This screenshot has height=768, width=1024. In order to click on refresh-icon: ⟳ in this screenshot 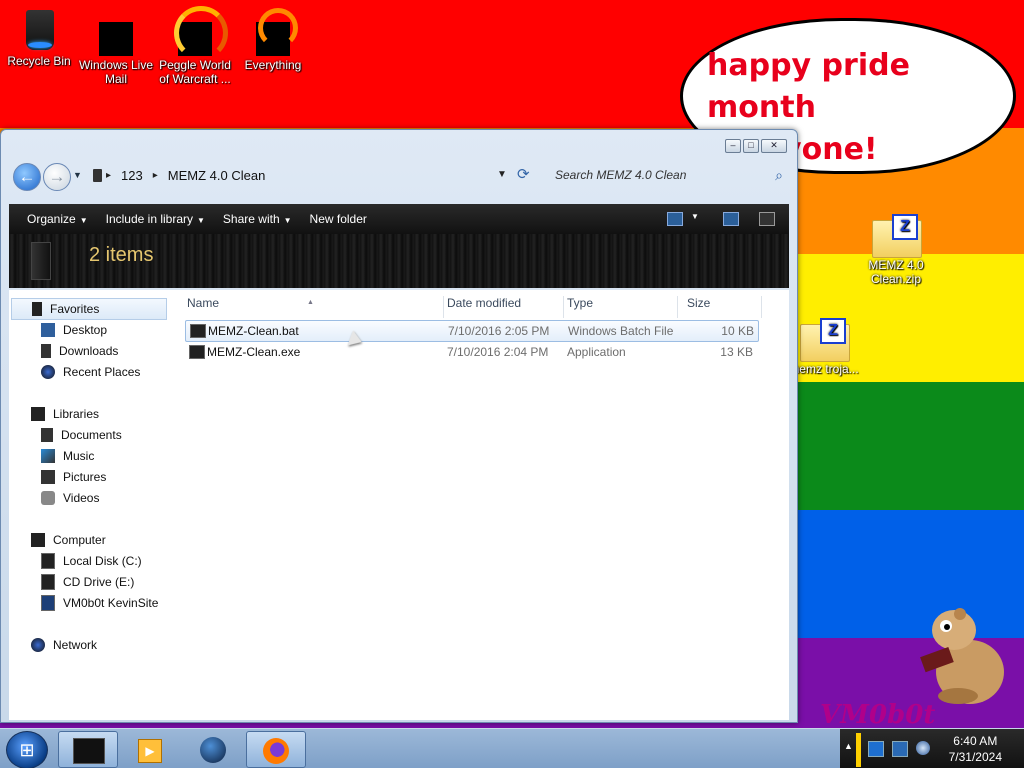, I will do `click(523, 174)`.